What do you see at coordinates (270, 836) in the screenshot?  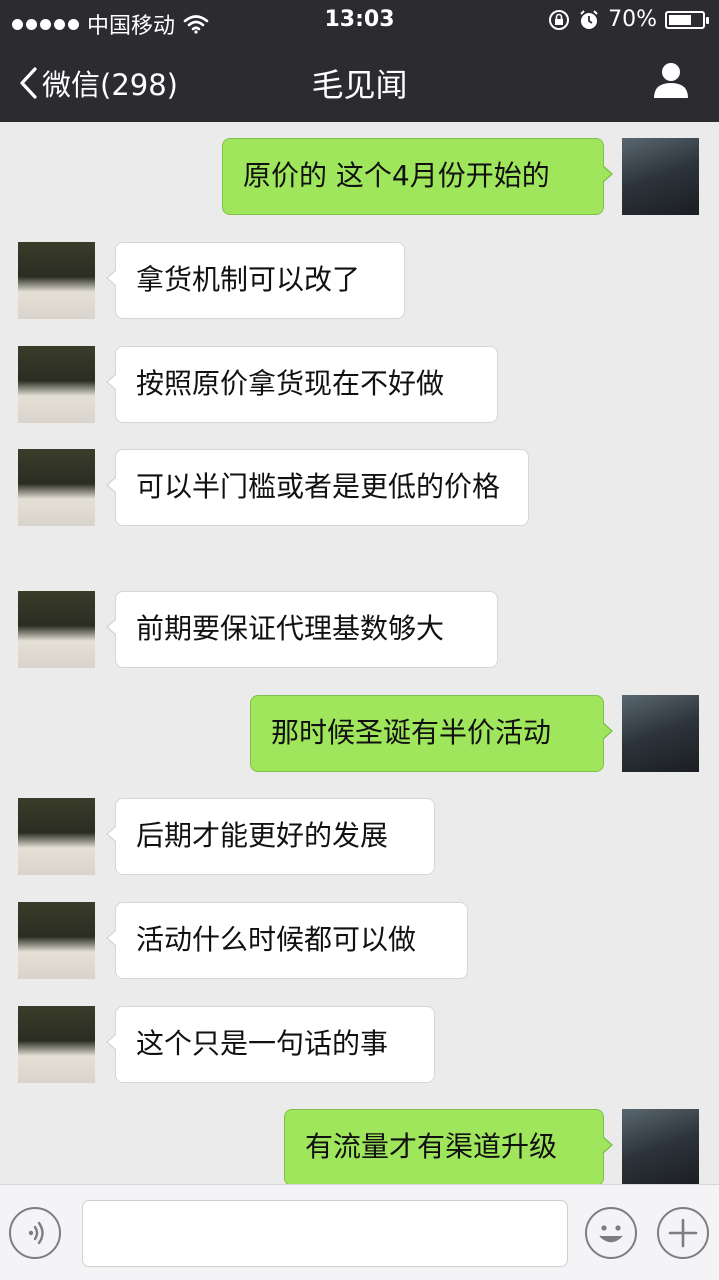 I see `message-bubble: 后期才能更好的发展` at bounding box center [270, 836].